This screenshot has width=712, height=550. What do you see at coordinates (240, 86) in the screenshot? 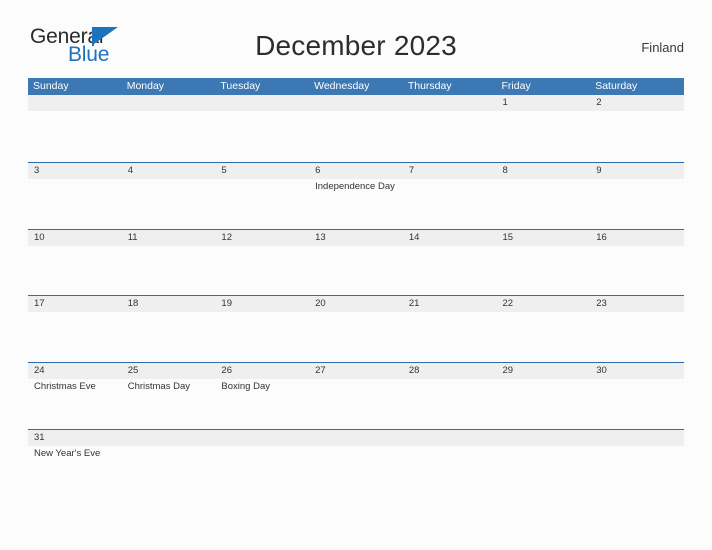
I see `weekday-tuesday: Tuesday` at bounding box center [240, 86].